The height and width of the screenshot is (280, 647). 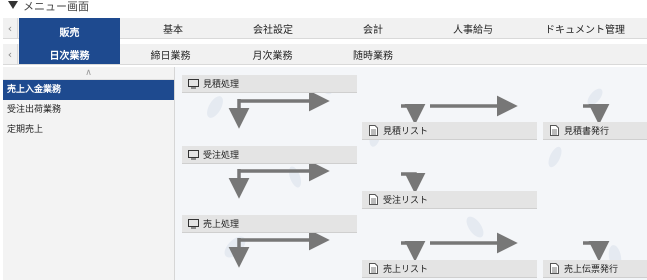 What do you see at coordinates (221, 85) in the screenshot?
I see `process-quote-label: 見積処理` at bounding box center [221, 85].